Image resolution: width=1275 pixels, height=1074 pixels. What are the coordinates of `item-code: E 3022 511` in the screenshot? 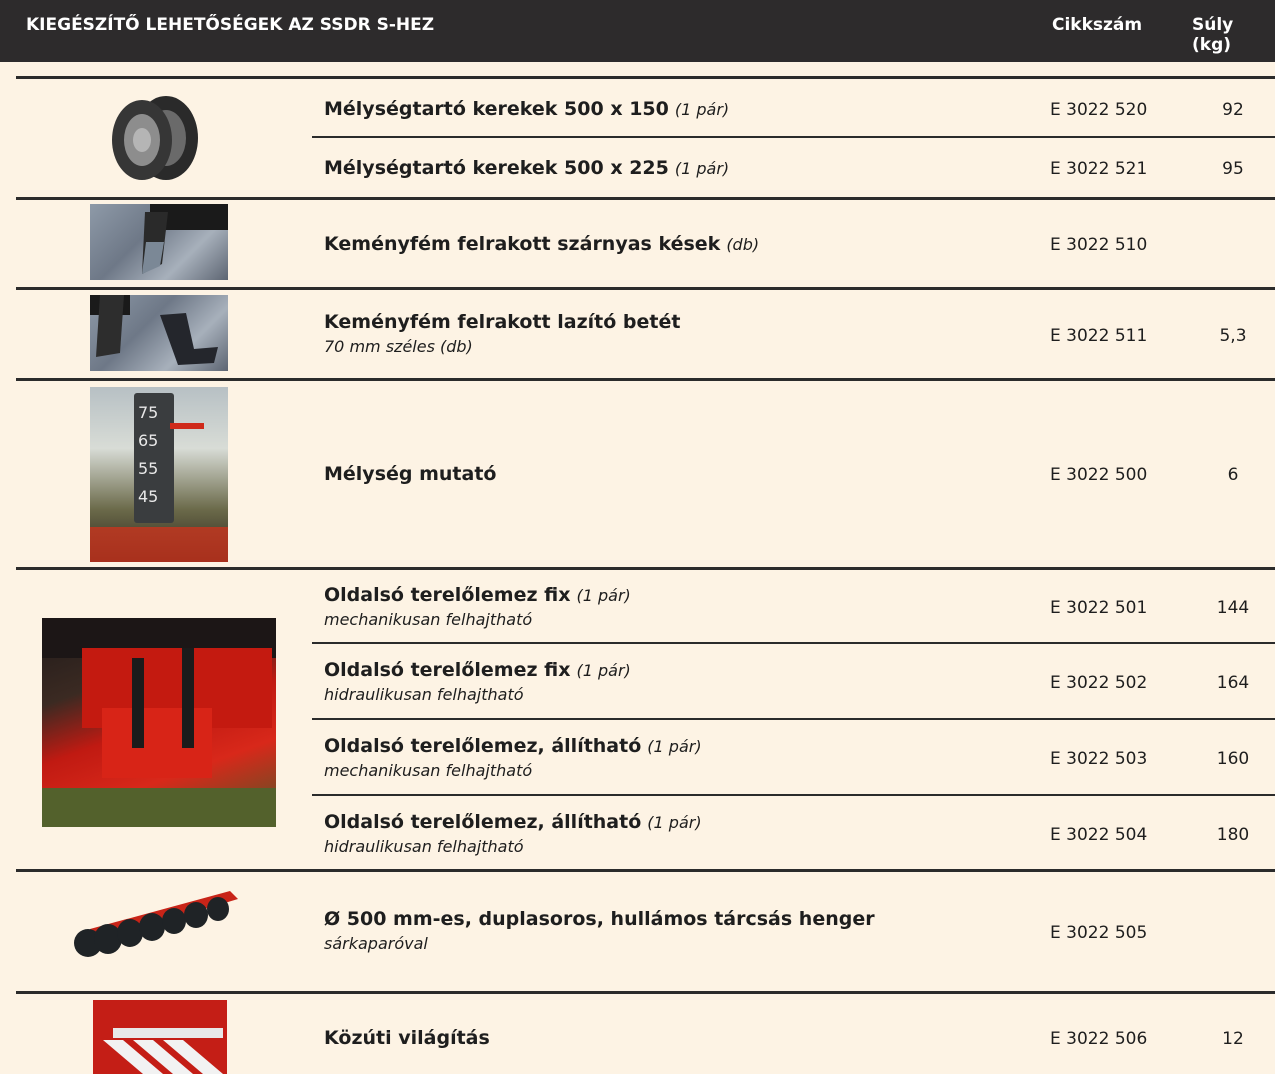 It's located at (1099, 336).